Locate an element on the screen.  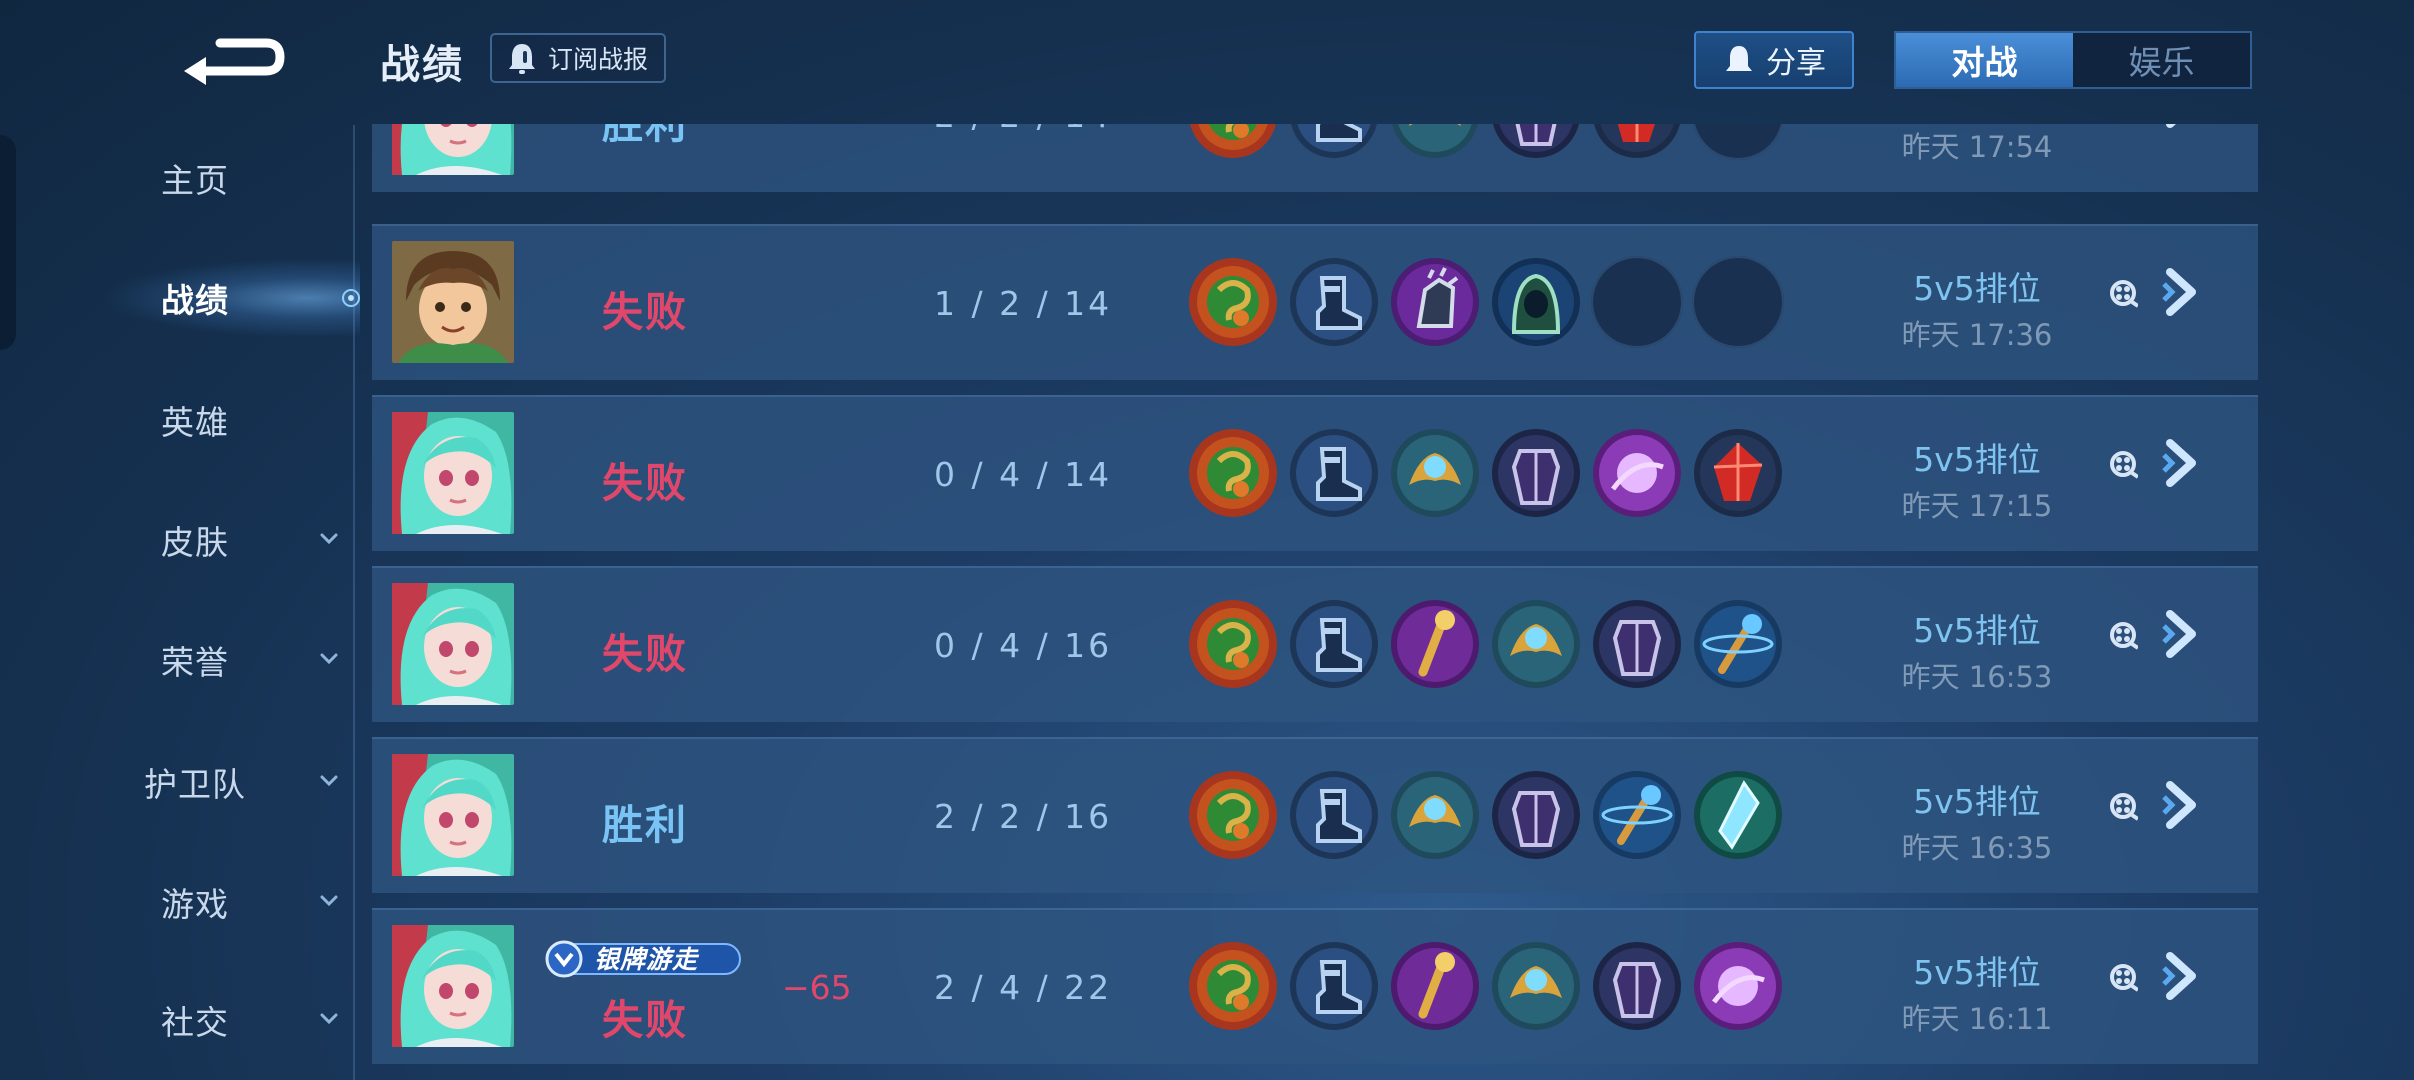
match-row: 胜利 2 / 2 / 14 昨天 17:54 is located at coordinates (1315, 158).